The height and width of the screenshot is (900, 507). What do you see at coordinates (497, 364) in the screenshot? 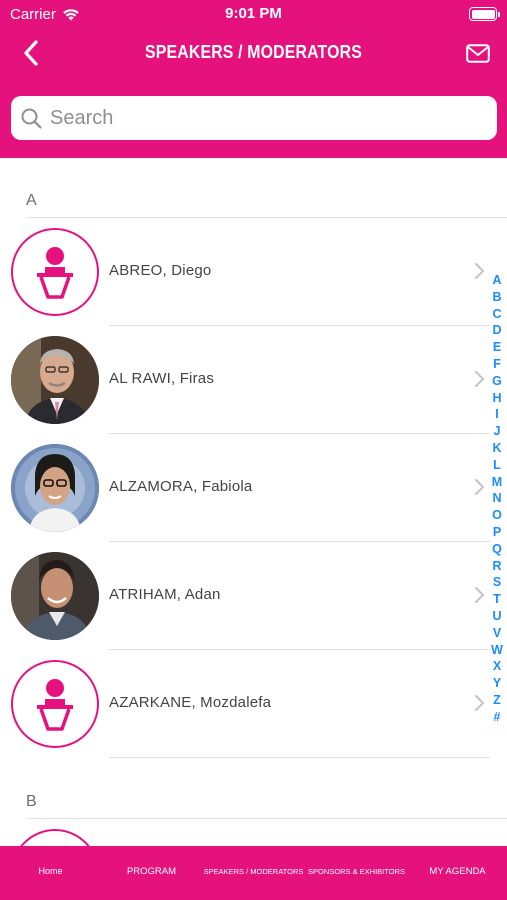
I see `index-letter: F` at bounding box center [497, 364].